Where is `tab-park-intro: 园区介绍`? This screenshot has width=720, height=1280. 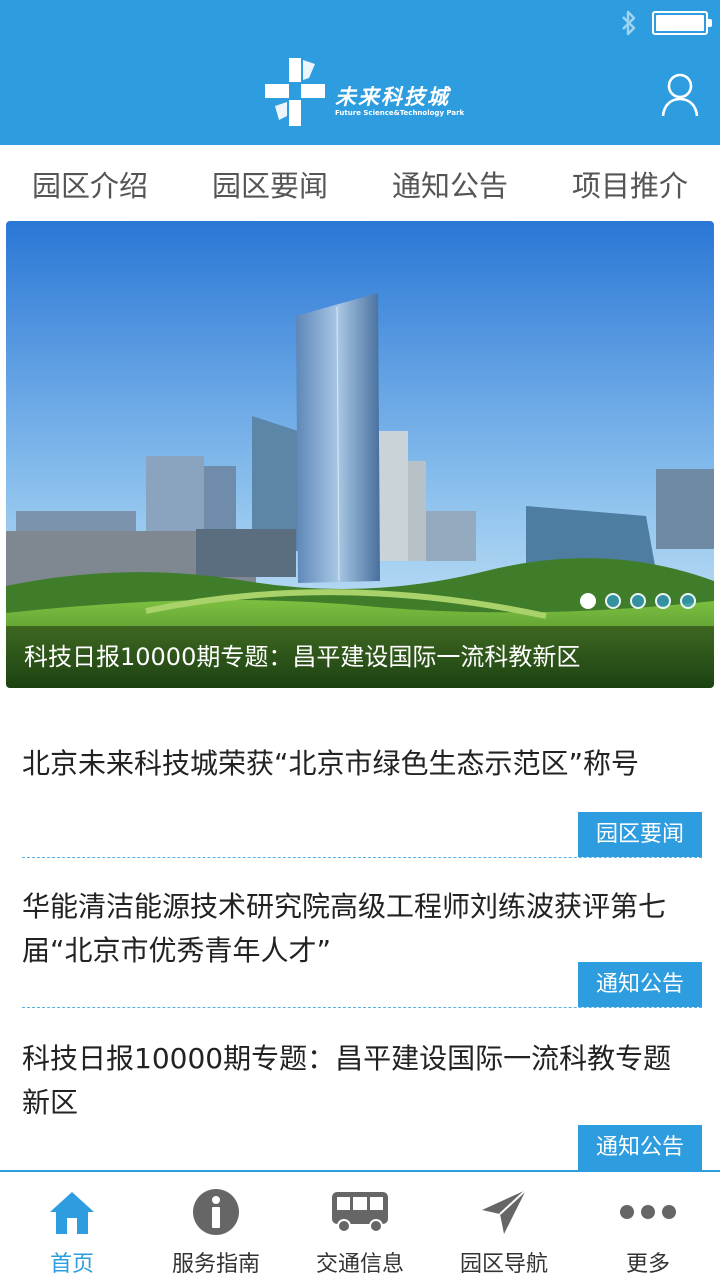 tab-park-intro: 园区介绍 is located at coordinates (90, 184).